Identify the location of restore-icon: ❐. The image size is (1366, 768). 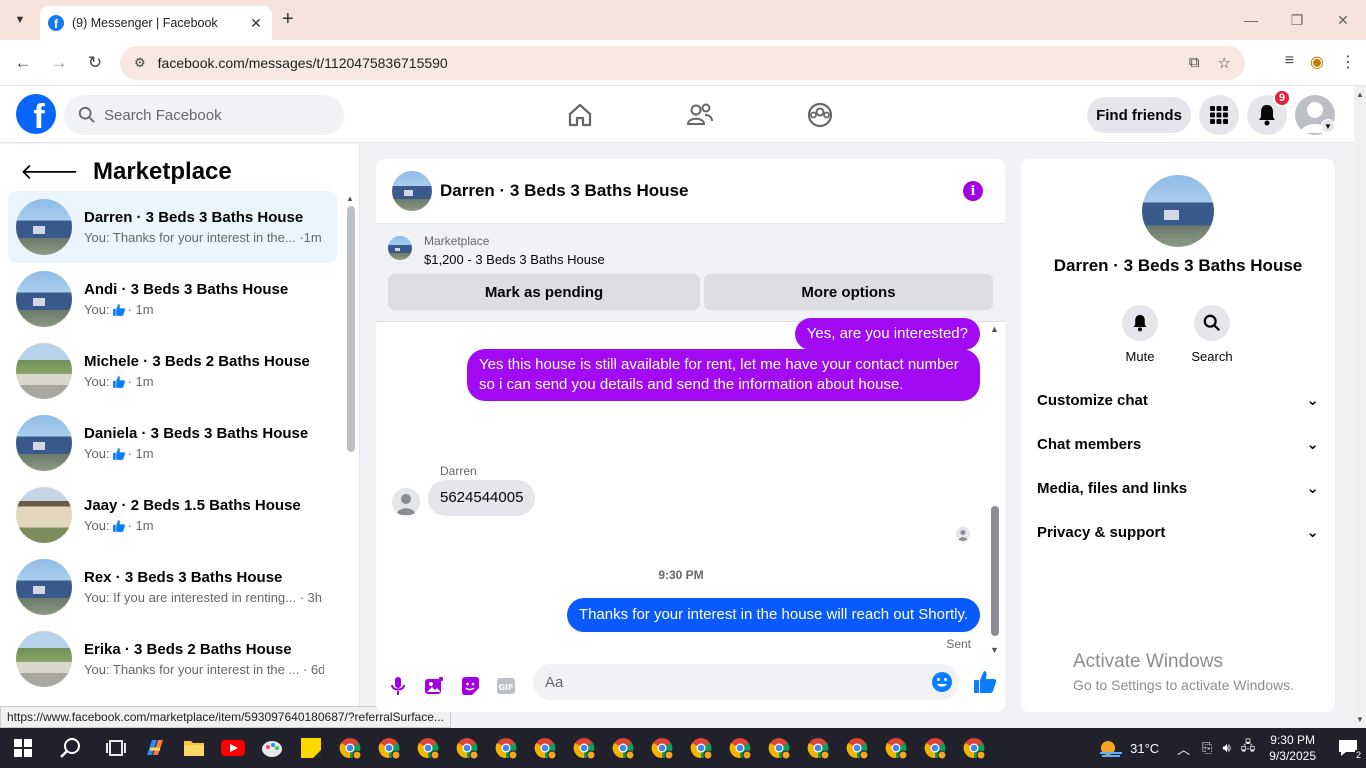
(1297, 20).